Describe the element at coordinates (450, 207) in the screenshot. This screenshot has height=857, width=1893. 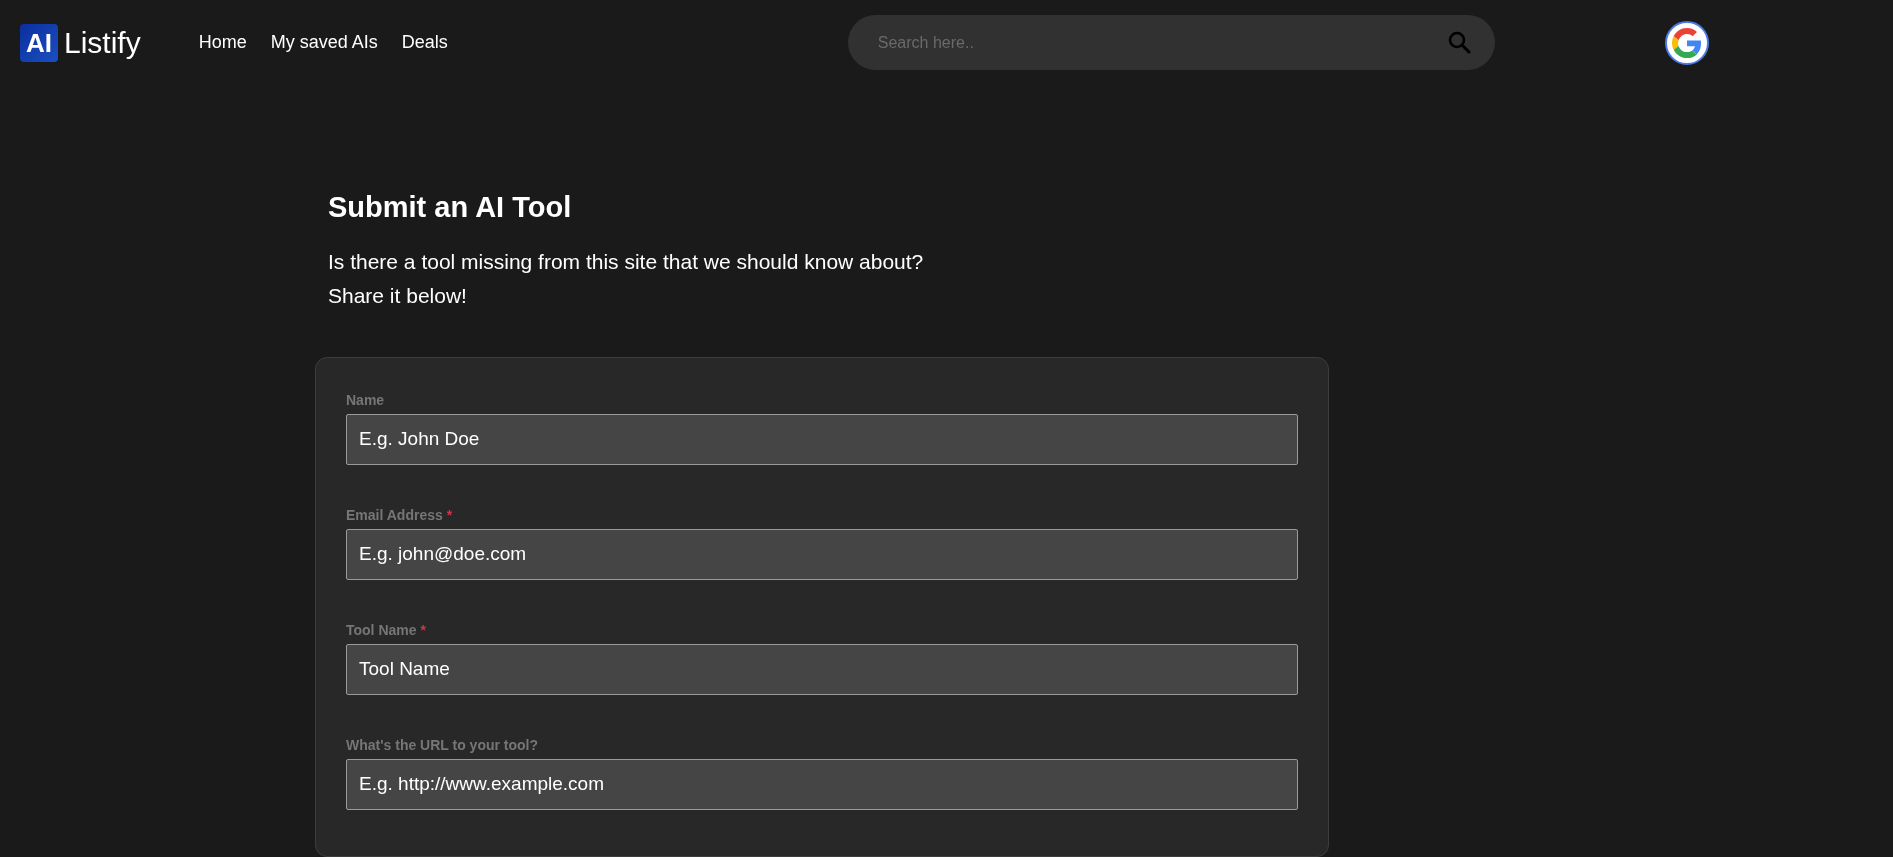
I see `page-title: Submit an AI Tool` at that location.